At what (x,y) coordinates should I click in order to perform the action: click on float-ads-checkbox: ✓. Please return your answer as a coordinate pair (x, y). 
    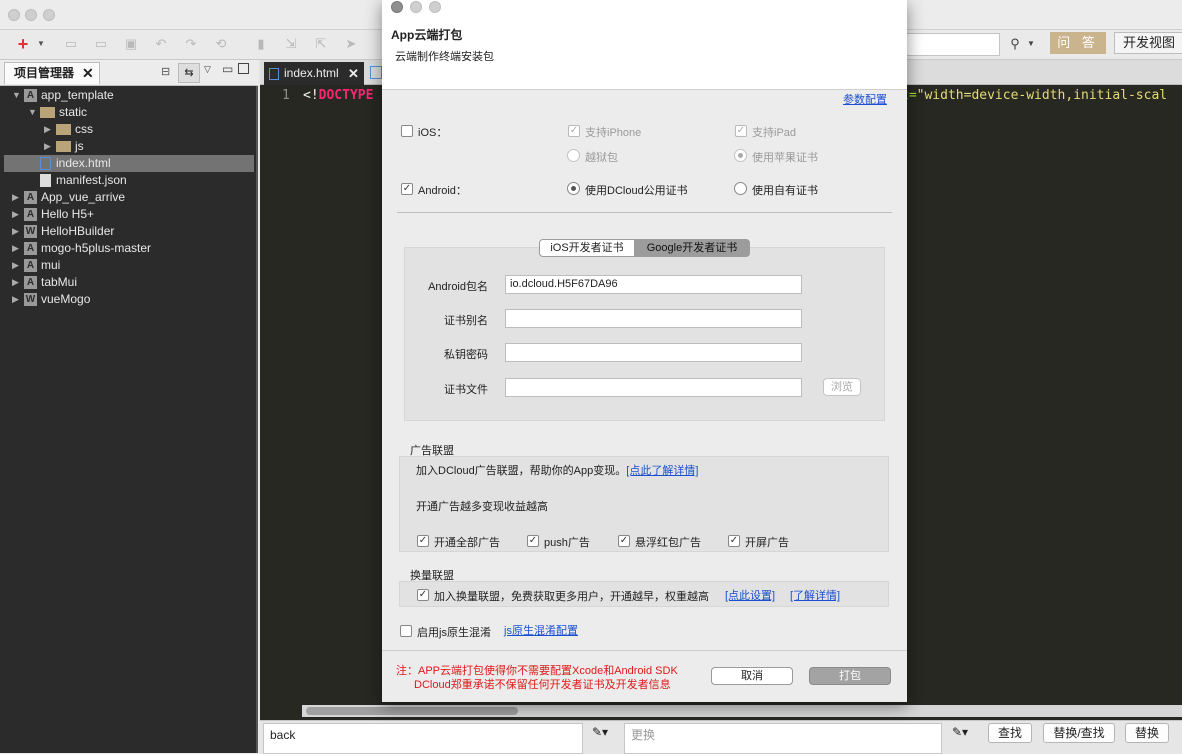
    Looking at the image, I should click on (624, 541).